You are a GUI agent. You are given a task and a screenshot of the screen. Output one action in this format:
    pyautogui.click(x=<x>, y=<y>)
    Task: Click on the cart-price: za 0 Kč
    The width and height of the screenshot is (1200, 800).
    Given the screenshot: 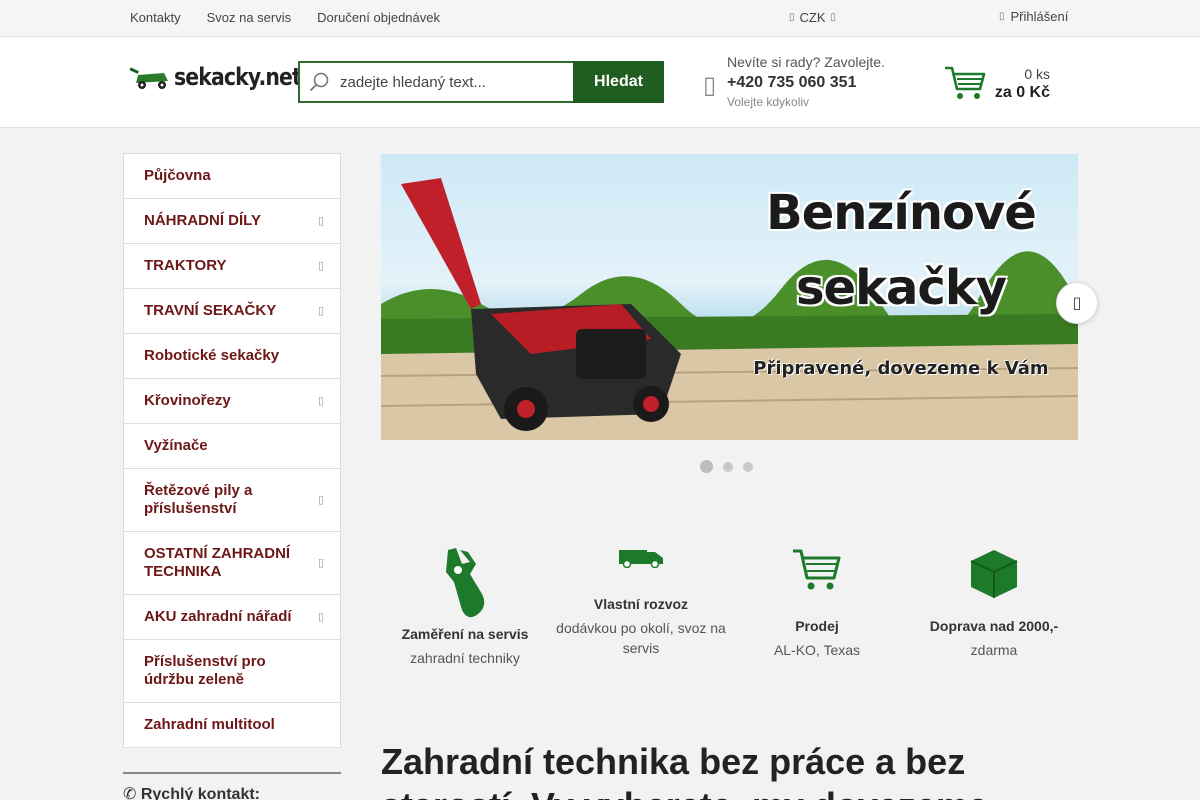 What is the action you would take?
    pyautogui.click(x=1022, y=92)
    